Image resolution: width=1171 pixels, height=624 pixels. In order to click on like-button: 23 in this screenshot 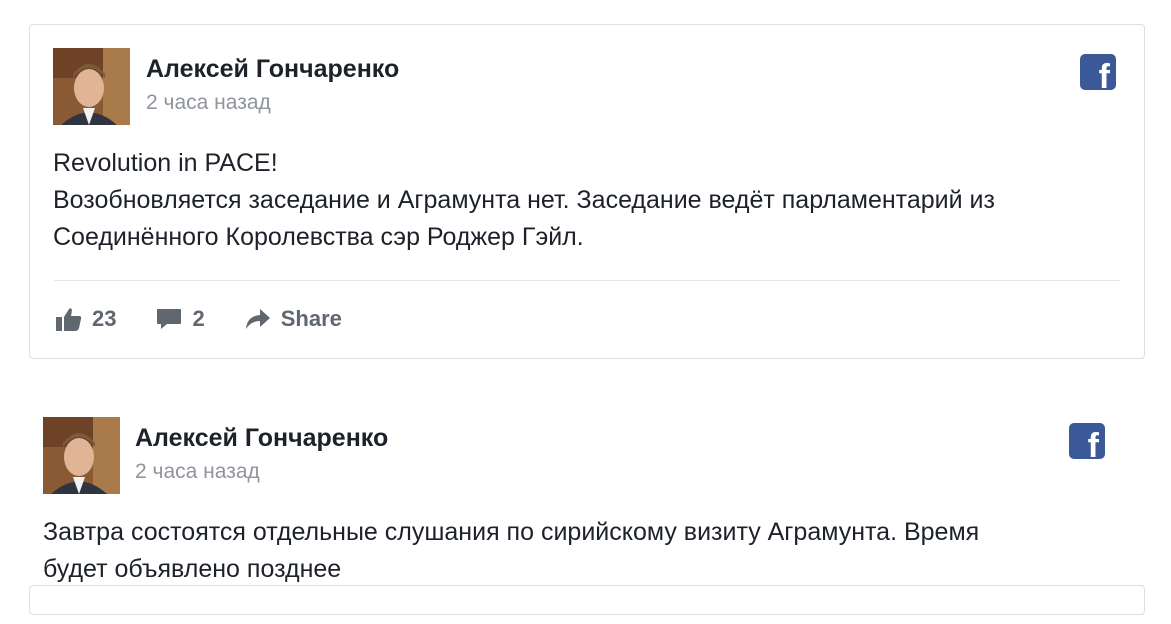, I will do `click(86, 319)`.